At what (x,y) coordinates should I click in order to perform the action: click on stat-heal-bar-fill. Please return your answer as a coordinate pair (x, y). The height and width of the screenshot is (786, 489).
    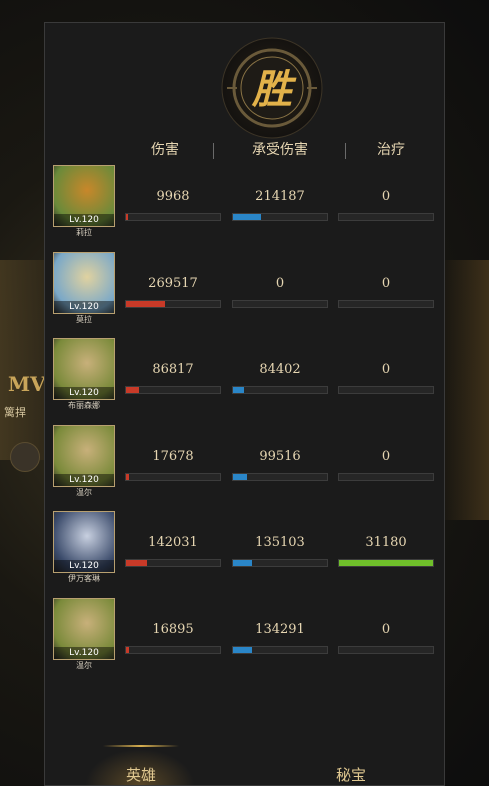
    Looking at the image, I should click on (386, 563).